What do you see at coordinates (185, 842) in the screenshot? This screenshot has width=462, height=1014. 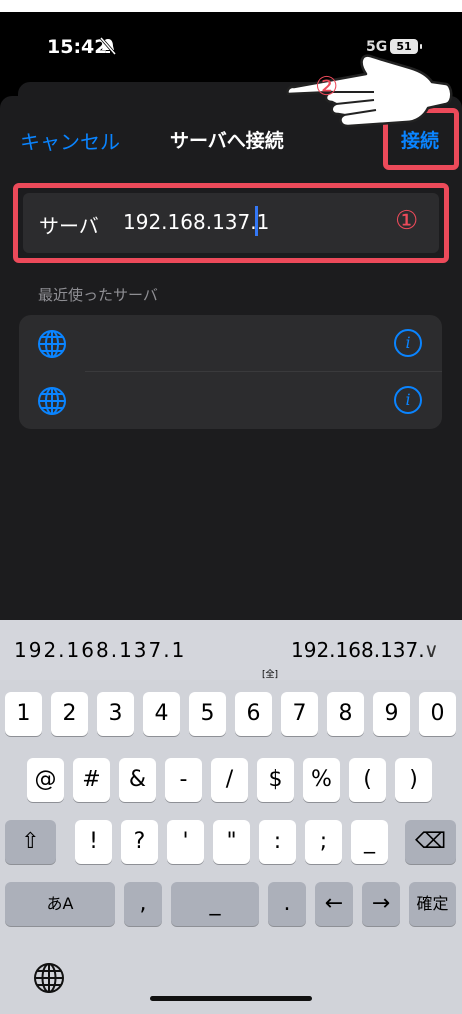 I see `key-apostrophe: '` at bounding box center [185, 842].